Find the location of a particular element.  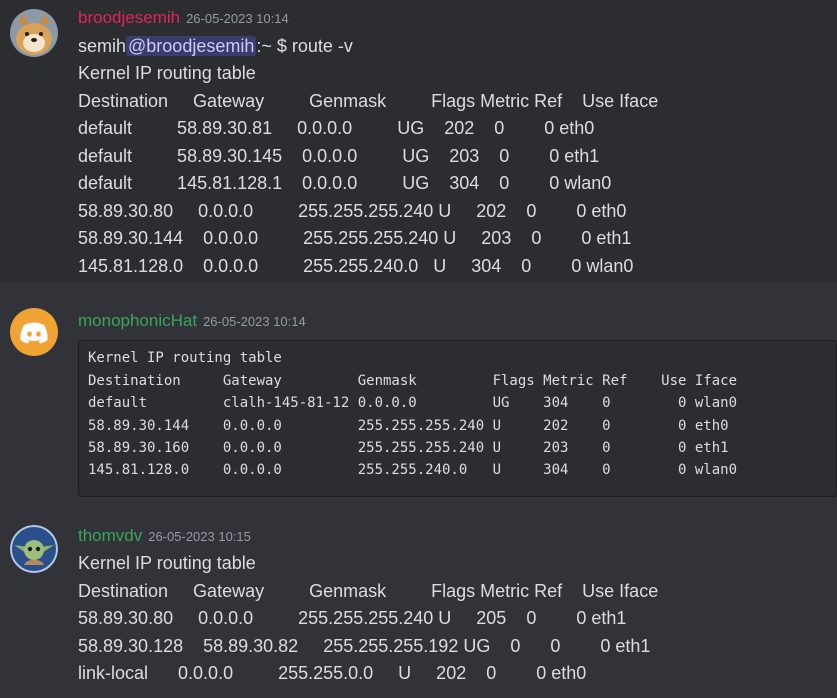

command-line: semih @broodjesemih:~ $ route -v is located at coordinates (215, 46).